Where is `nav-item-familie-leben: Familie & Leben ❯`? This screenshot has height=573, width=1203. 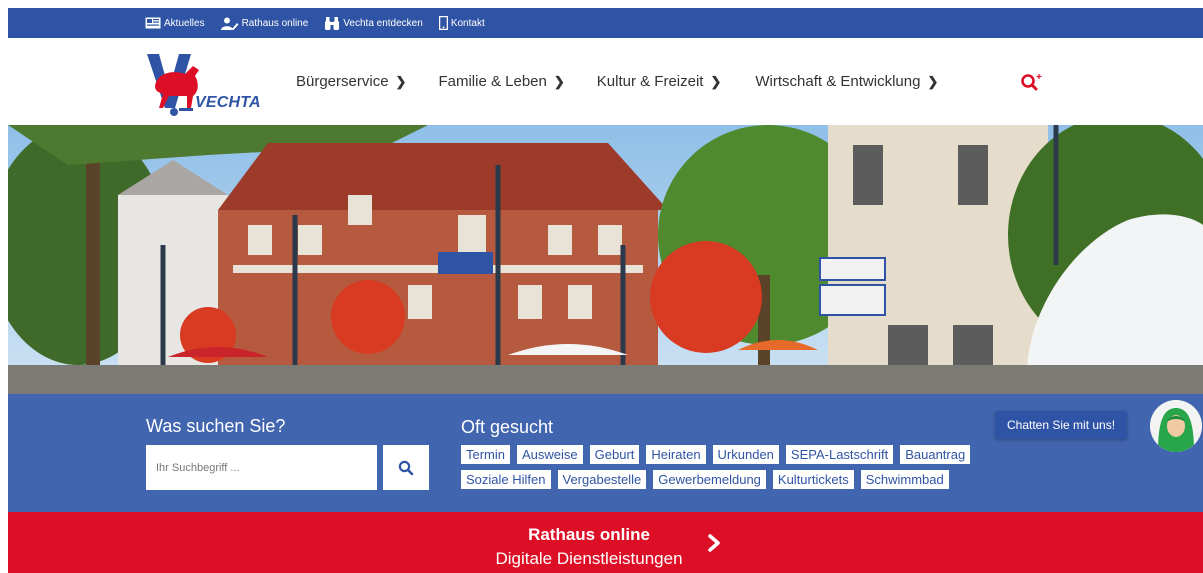 nav-item-familie-leben: Familie & Leben ❯ is located at coordinates (501, 81).